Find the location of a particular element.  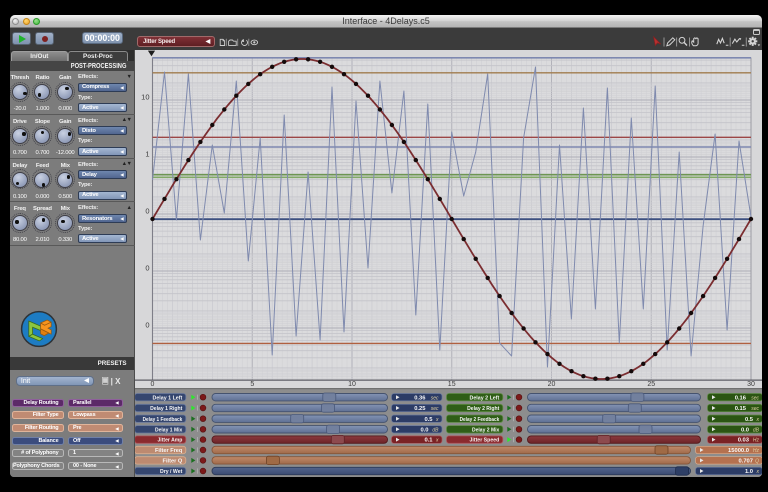

svg-text: 0.25 is located at coordinates (420, 409).